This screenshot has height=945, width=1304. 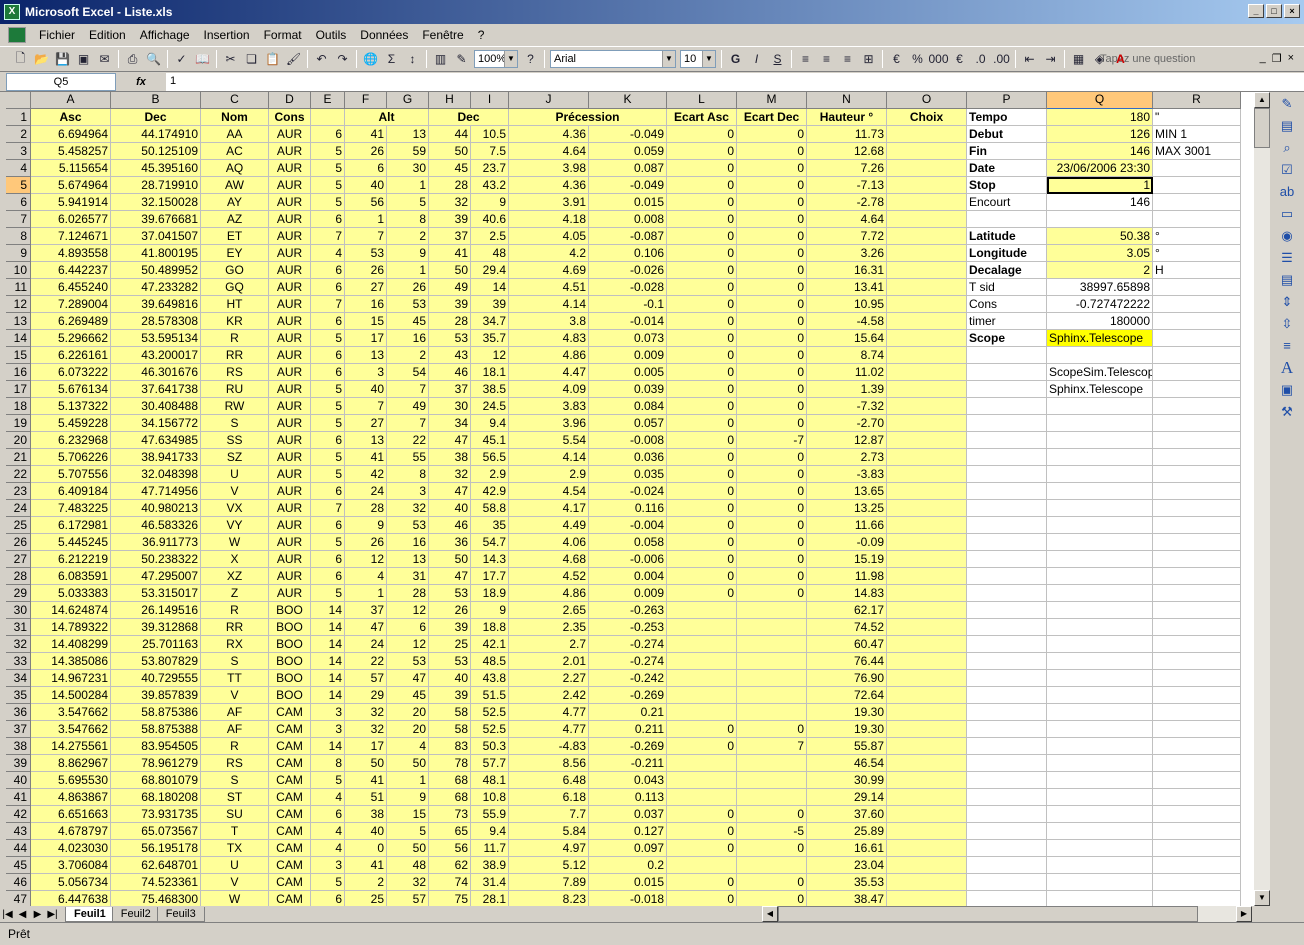 I want to click on data-cell: 19.30, so click(x=847, y=729).